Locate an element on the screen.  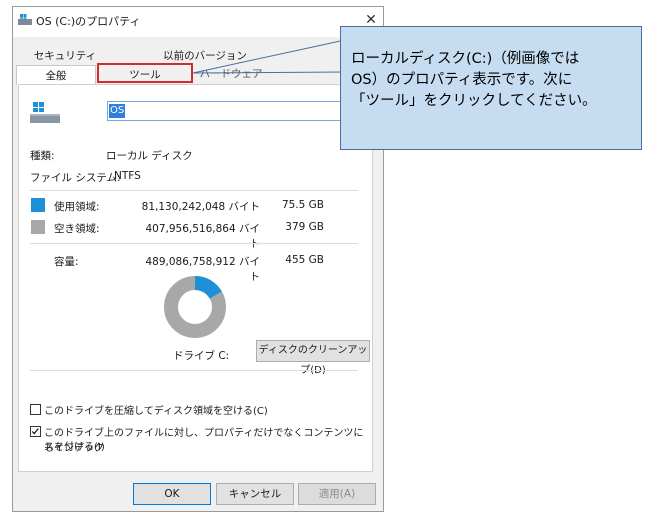
disk-cleanup-button: ディスクのクリーンアップ(D) is located at coordinates (313, 358).